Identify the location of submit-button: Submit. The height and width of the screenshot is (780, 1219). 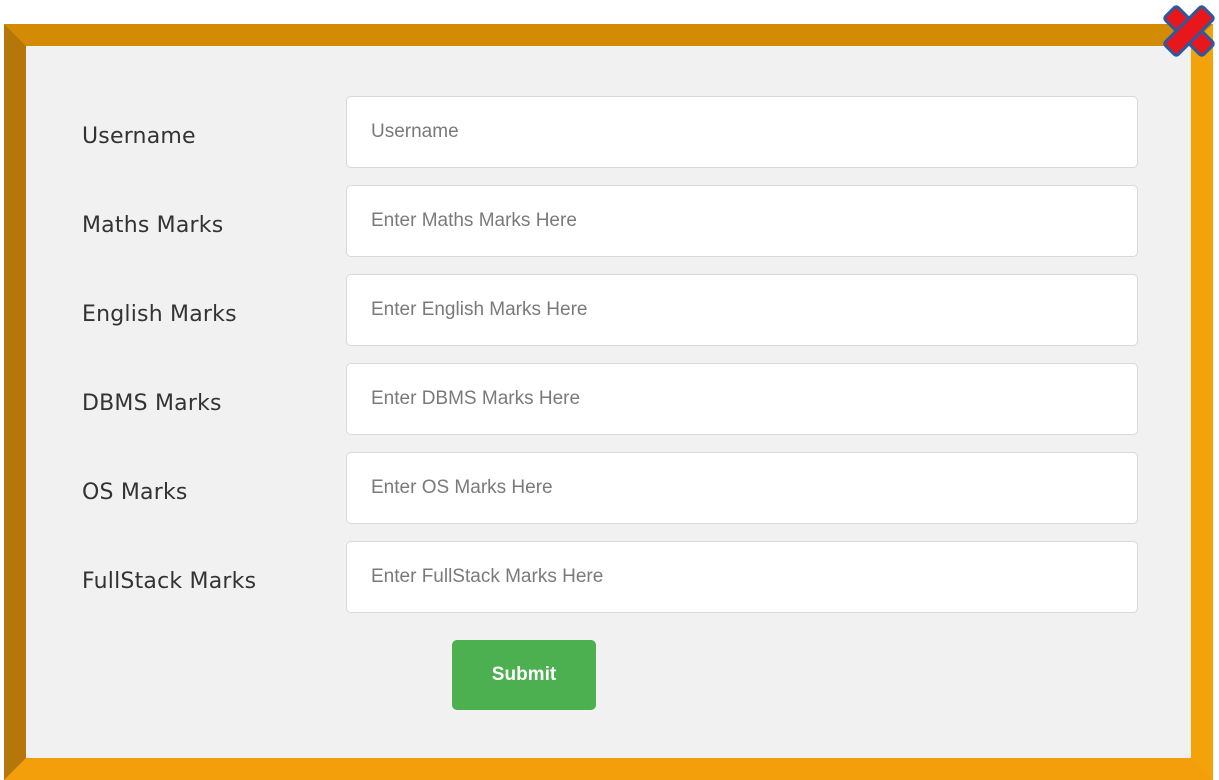
(524, 675).